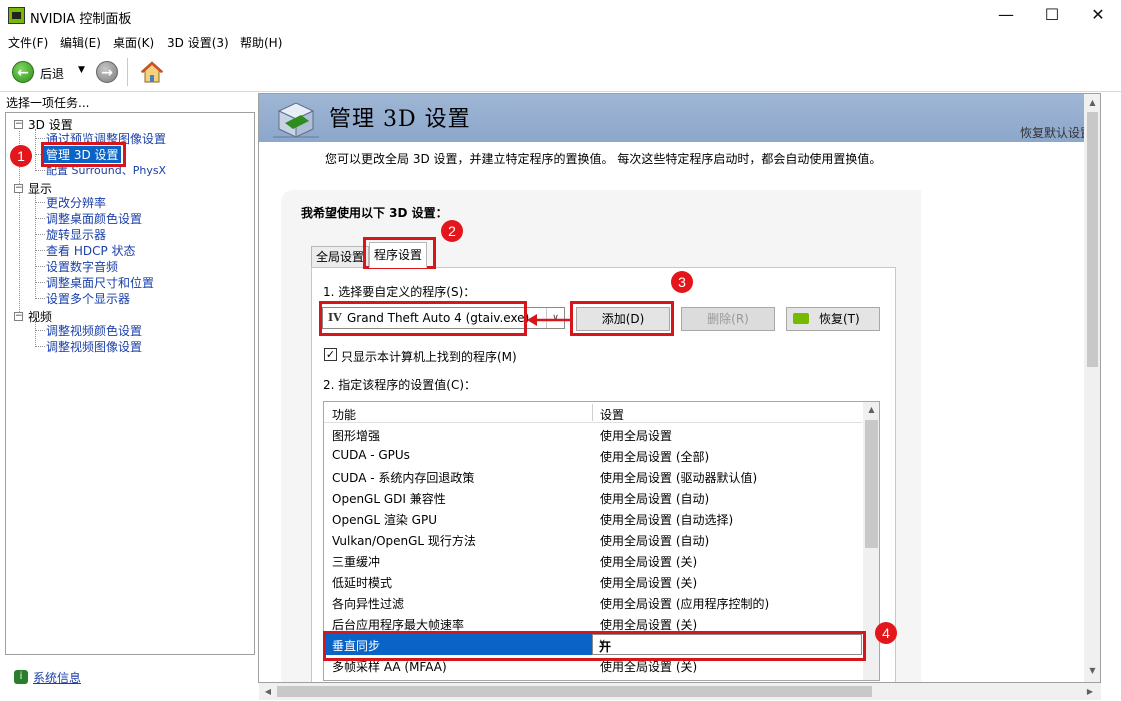  I want to click on menu-bar: 文件(F) 编辑(E) 桌面(K) 3D 设置(3) 帮助(H), so click(560, 42).